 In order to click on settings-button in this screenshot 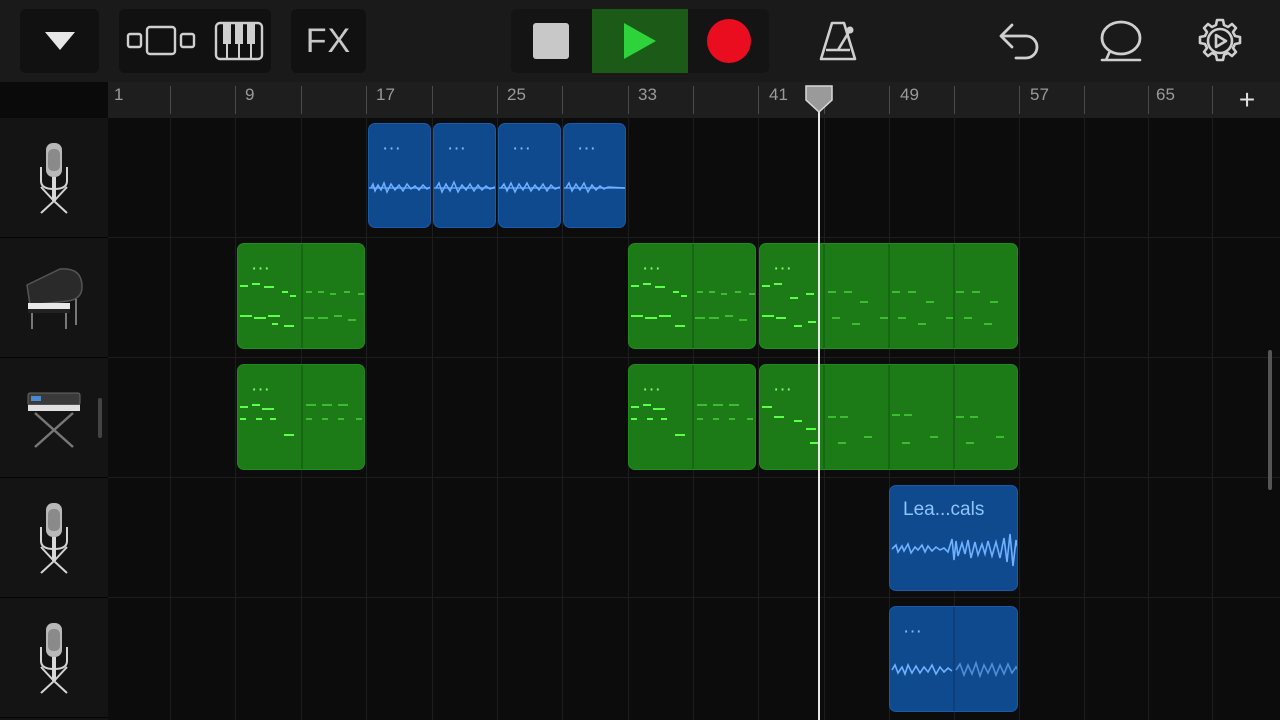, I will do `click(1220, 41)`.